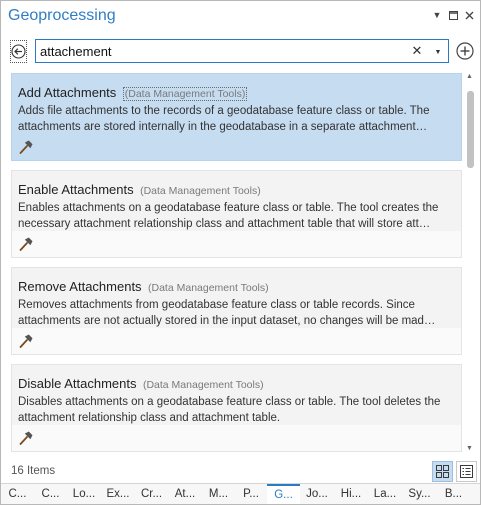 Image resolution: width=481 pixels, height=505 pixels. Describe the element at coordinates (469, 15) in the screenshot. I see `close-icon` at that location.